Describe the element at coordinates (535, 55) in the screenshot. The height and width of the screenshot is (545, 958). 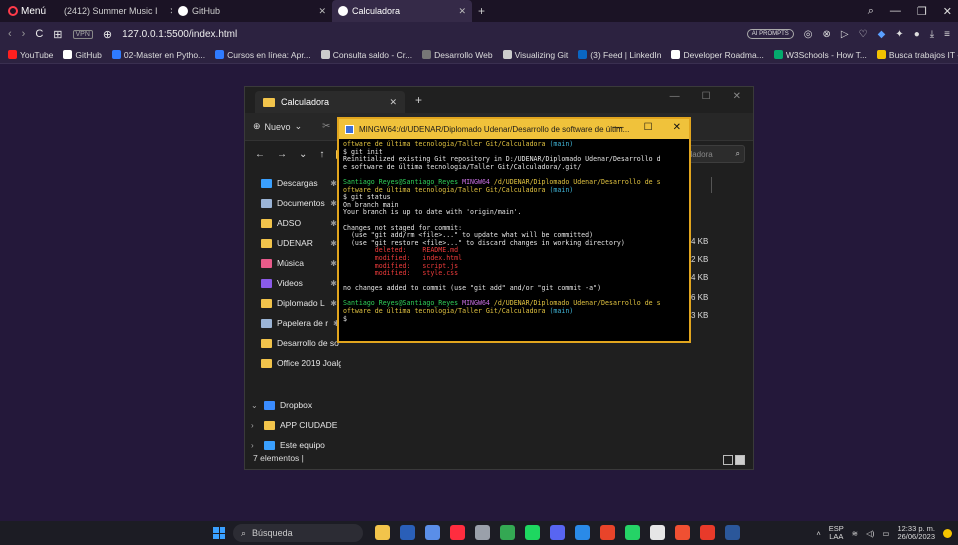
I see `bookmark-item: Visualizing Git` at that location.